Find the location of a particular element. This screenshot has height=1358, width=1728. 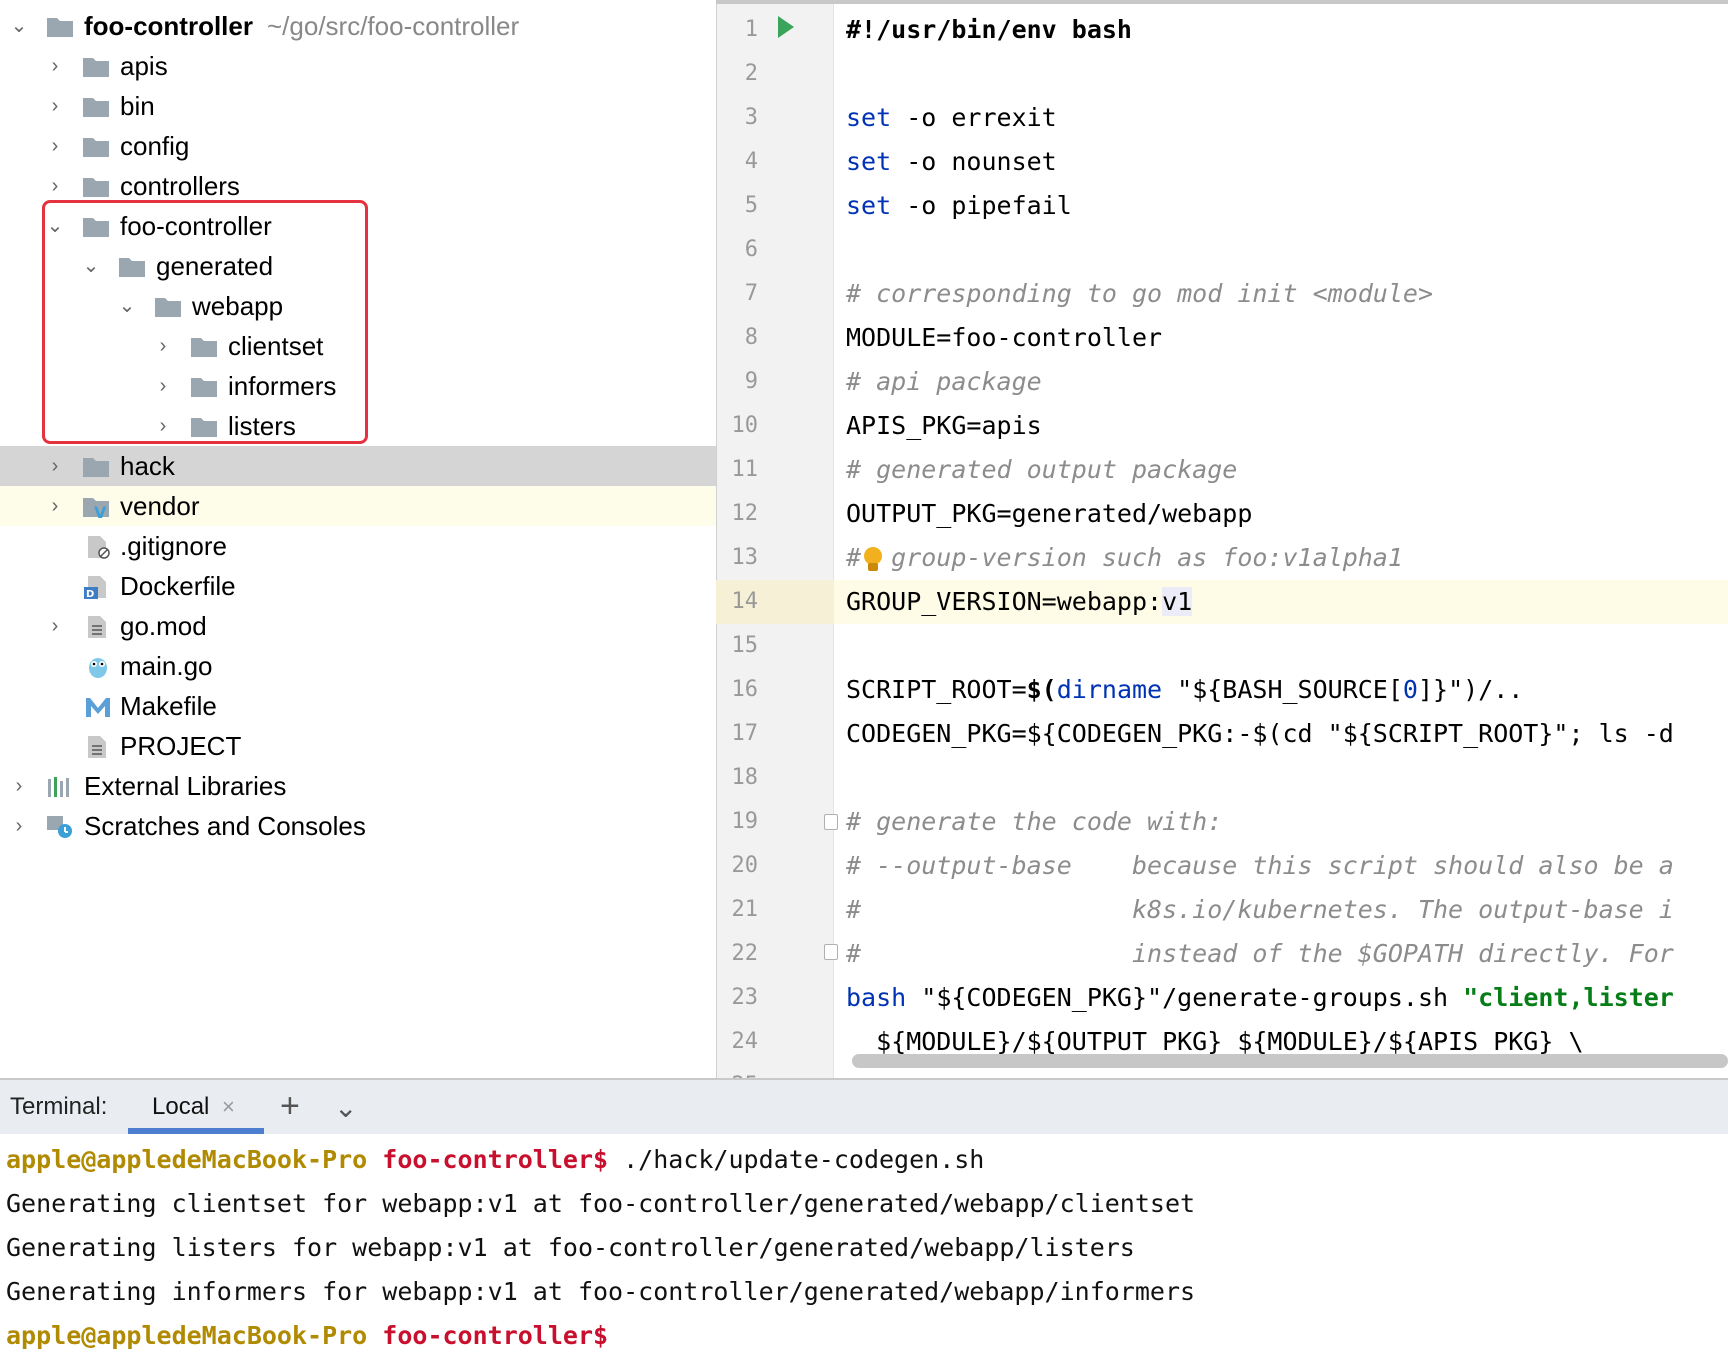

code-line: # group-version such as foo:v1alpha1 is located at coordinates (1124, 557).